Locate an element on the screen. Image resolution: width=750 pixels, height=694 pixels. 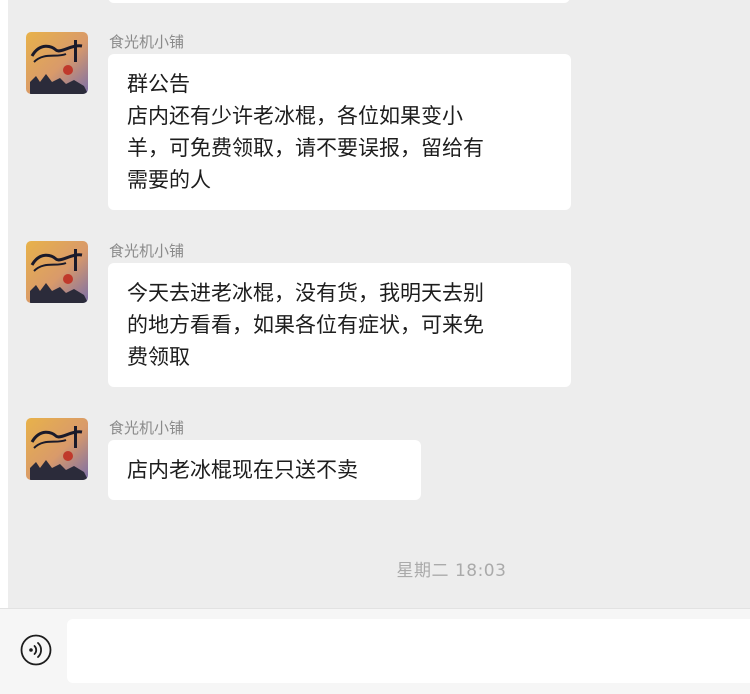
voice-input-button is located at coordinates (36, 650).